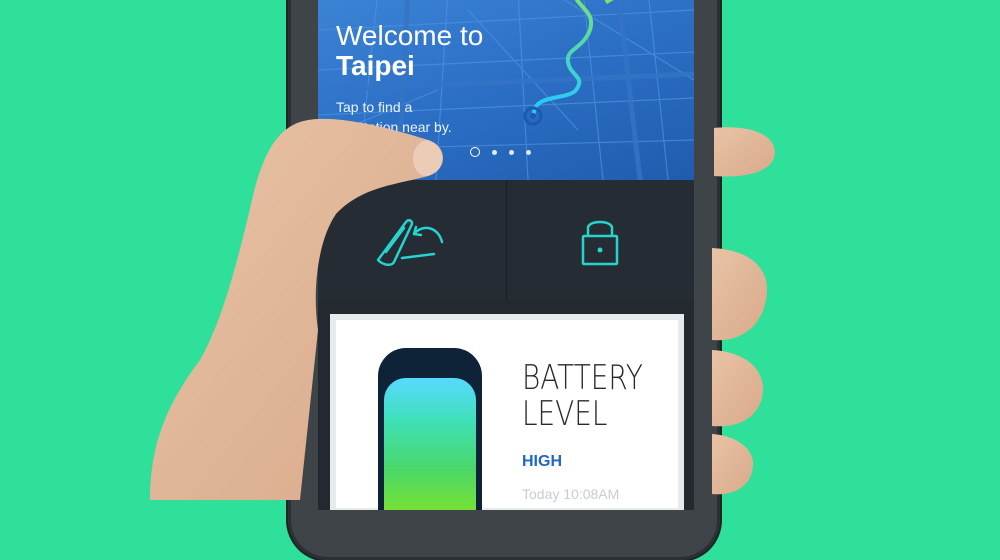 The image size is (1000, 560). Describe the element at coordinates (394, 127) in the screenshot. I see `tap-instruction-line-2: GoStation near by.` at that location.